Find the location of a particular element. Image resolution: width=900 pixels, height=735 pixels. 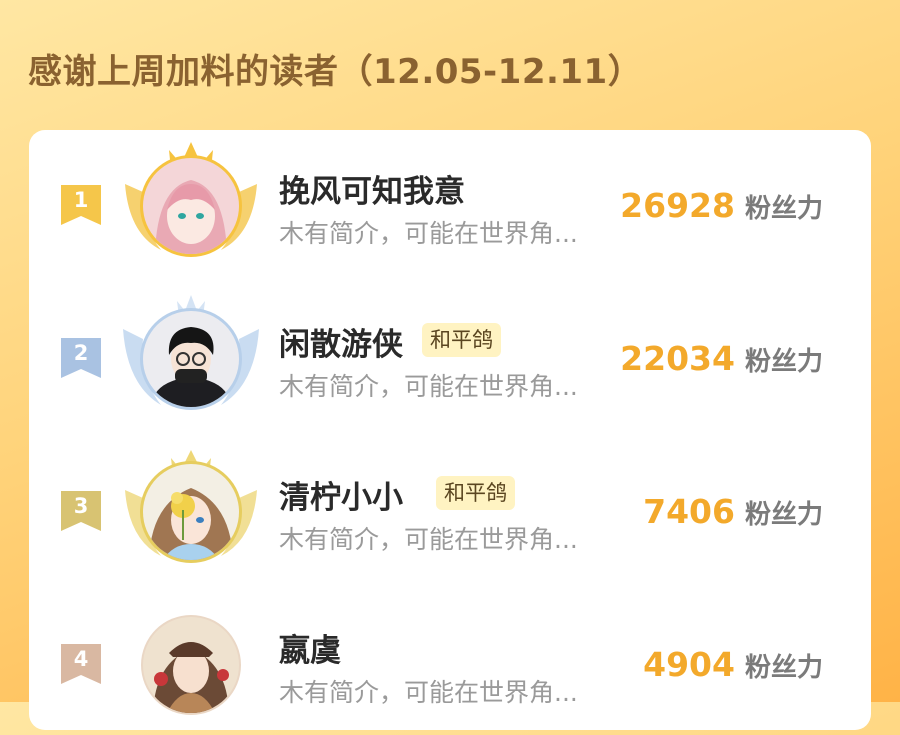

fan-power: 7406 粉丝力 is located at coordinates (733, 511).